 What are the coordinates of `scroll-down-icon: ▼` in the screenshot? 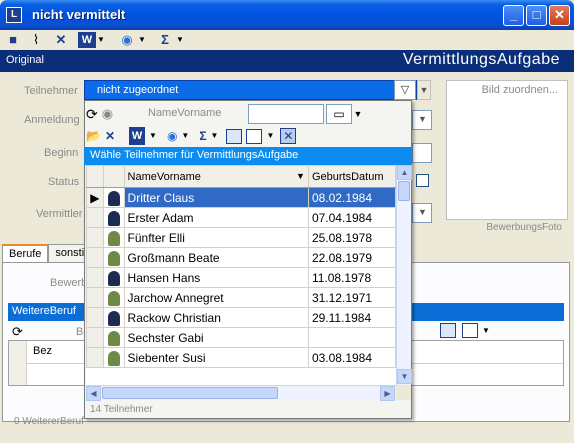 It's located at (404, 376).